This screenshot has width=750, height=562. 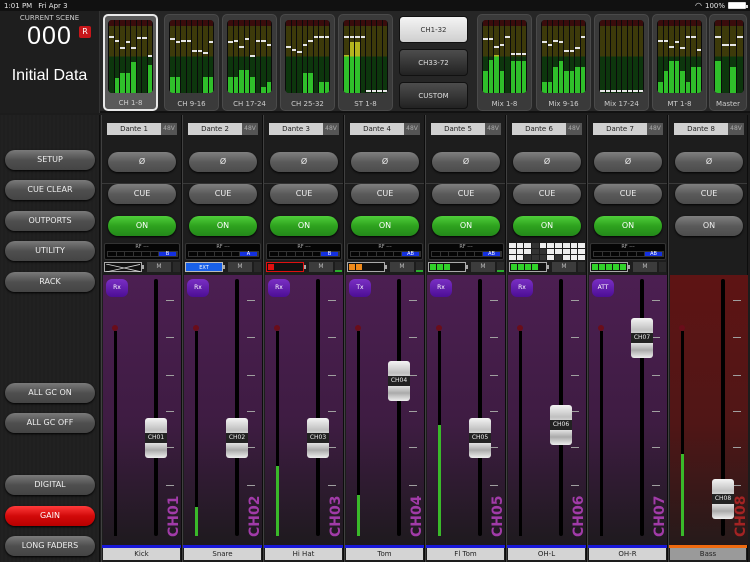 What do you see at coordinates (50, 485) in the screenshot?
I see `digital-button: DIGITAL` at bounding box center [50, 485].